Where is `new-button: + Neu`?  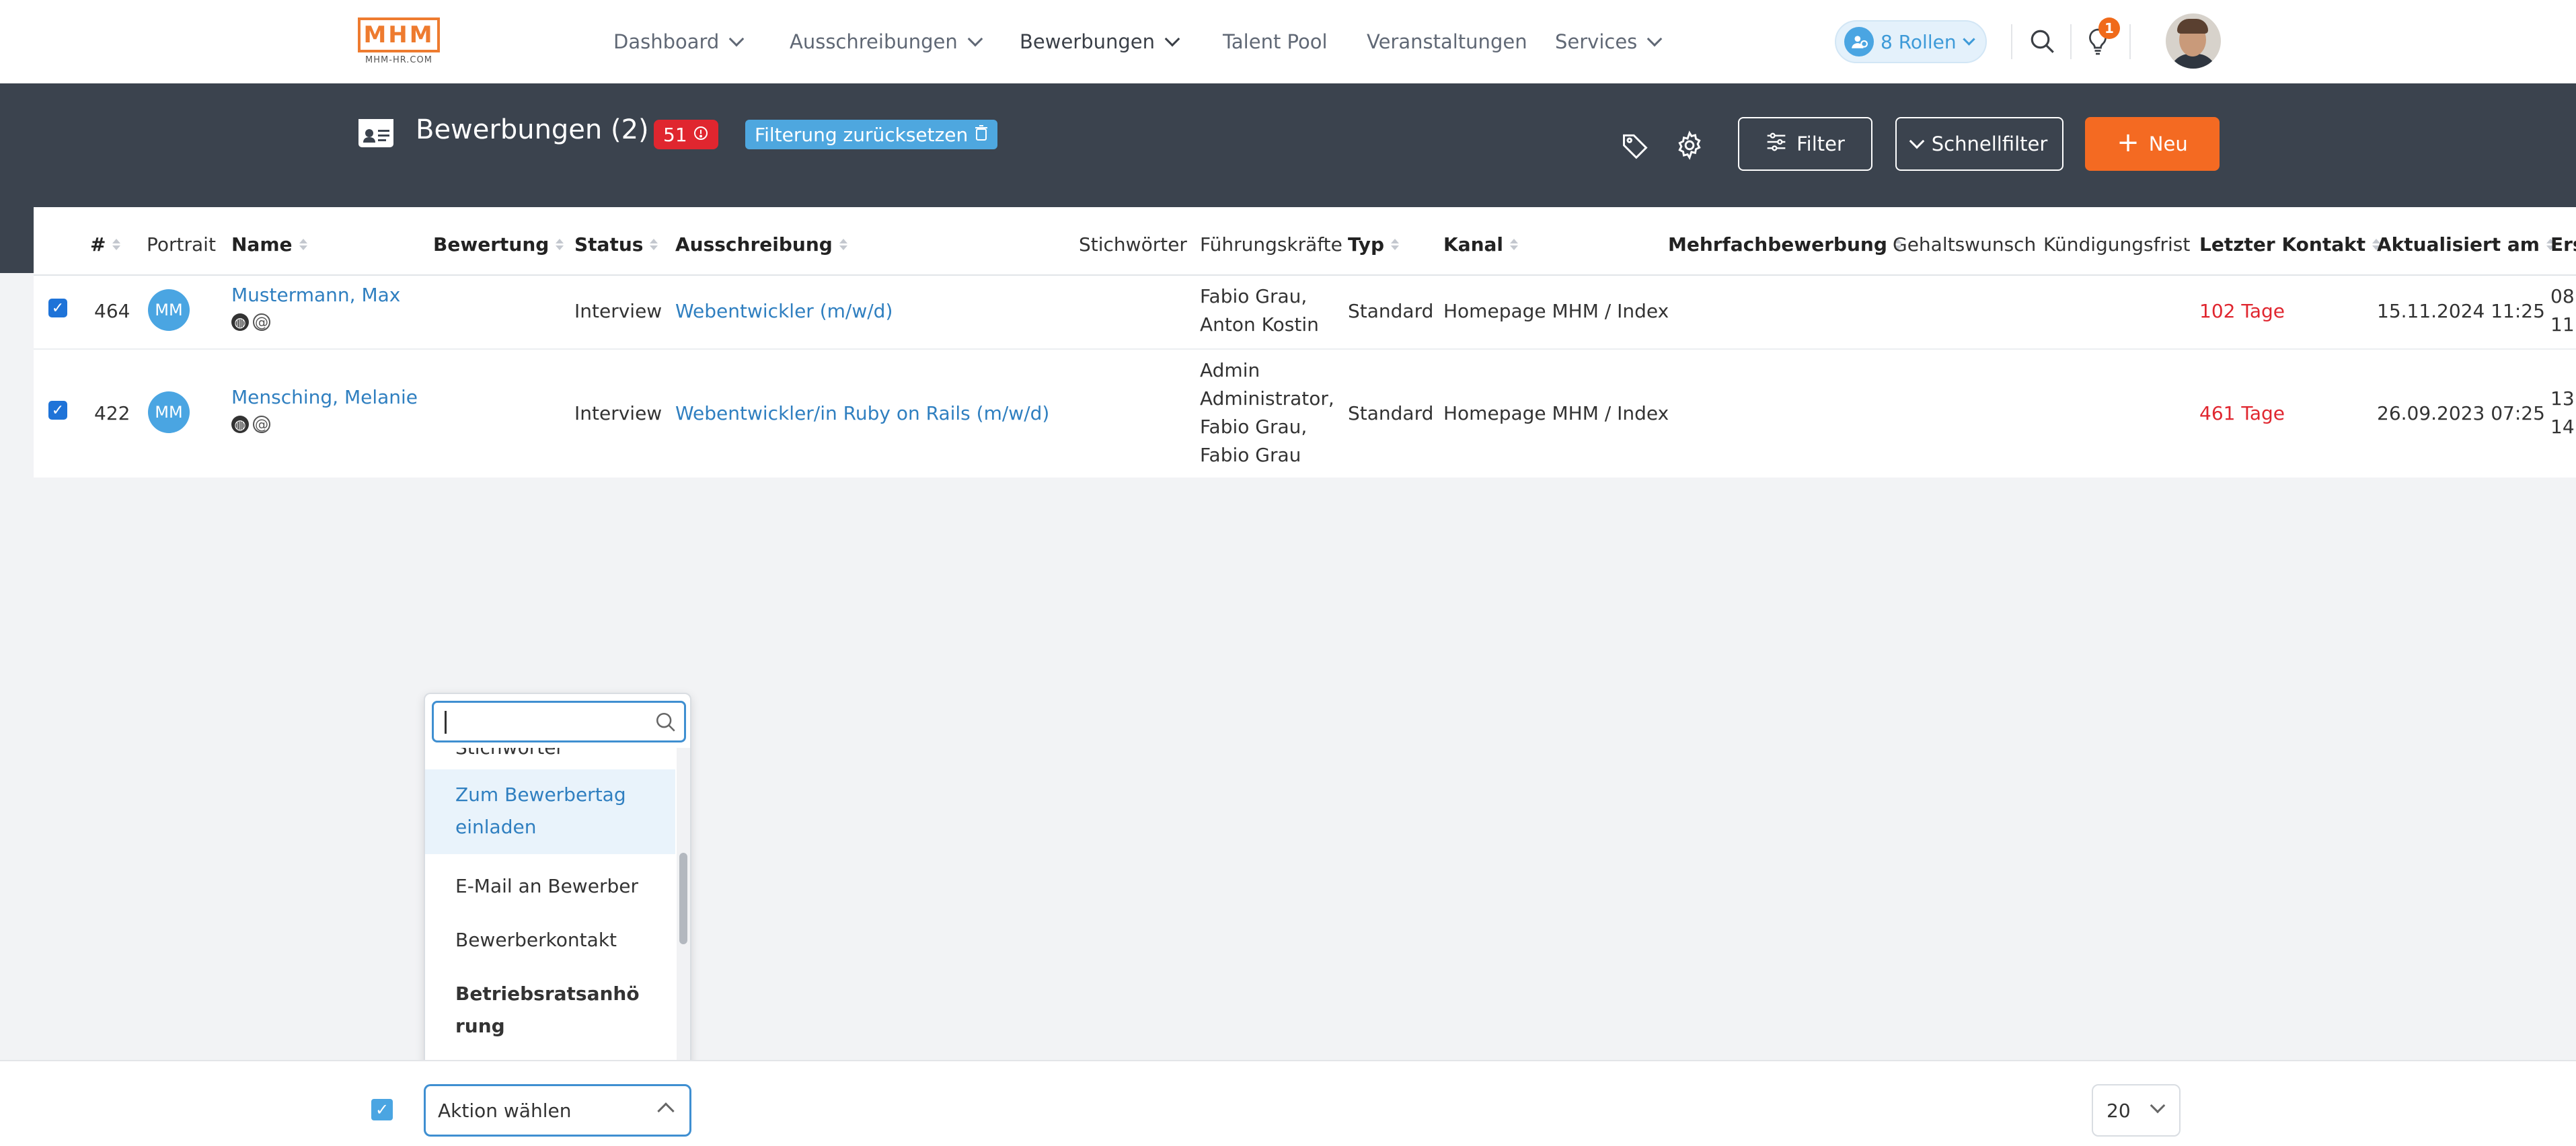 new-button: + Neu is located at coordinates (2152, 144).